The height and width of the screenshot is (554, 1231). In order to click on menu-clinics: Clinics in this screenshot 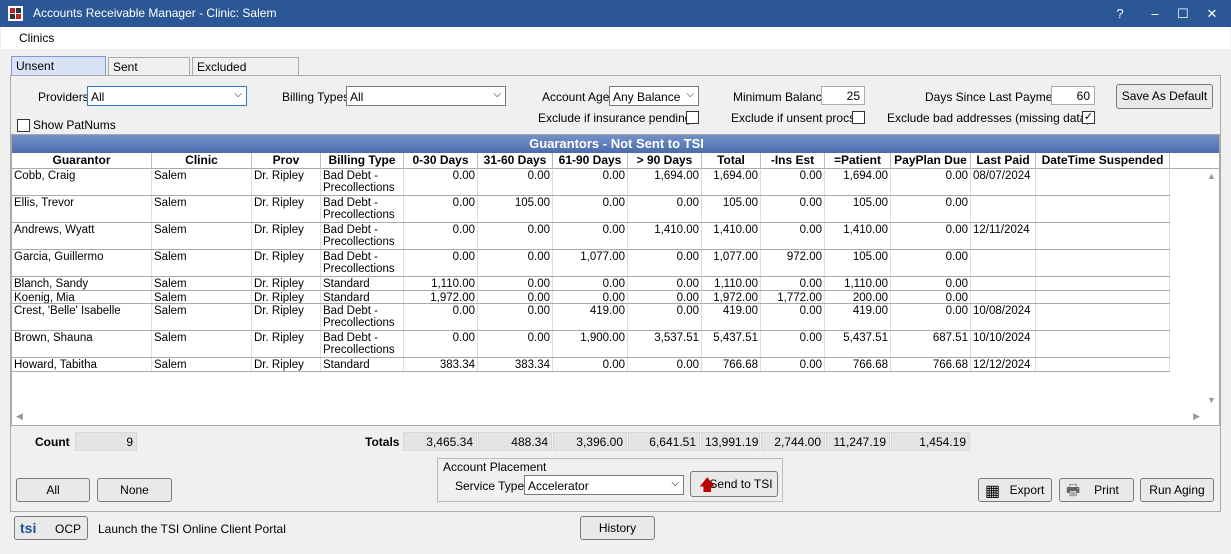, I will do `click(36, 38)`.